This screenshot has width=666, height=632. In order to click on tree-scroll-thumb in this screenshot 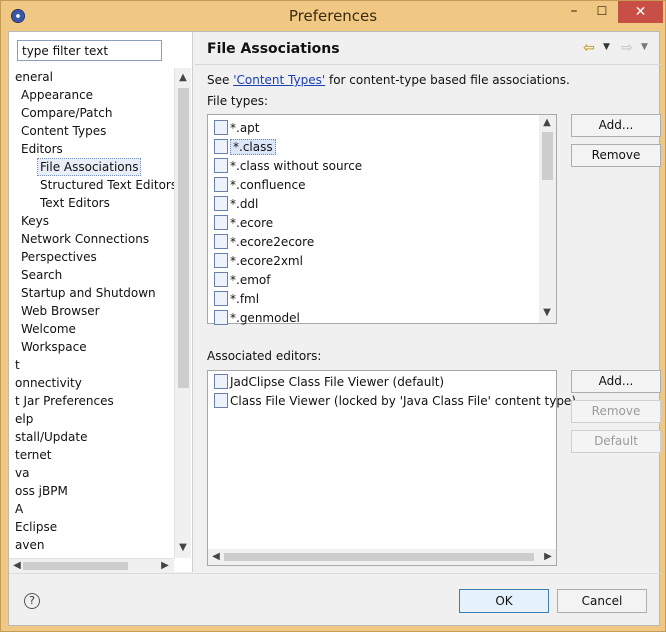, I will do `click(183, 238)`.